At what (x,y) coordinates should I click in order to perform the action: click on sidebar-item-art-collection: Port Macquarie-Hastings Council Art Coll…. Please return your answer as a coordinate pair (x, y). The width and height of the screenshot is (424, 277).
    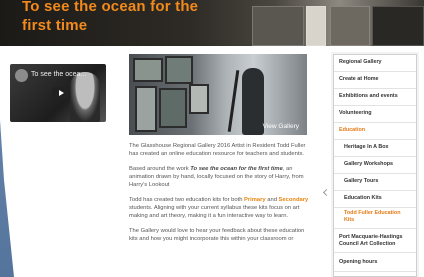
    Looking at the image, I should click on (375, 243).